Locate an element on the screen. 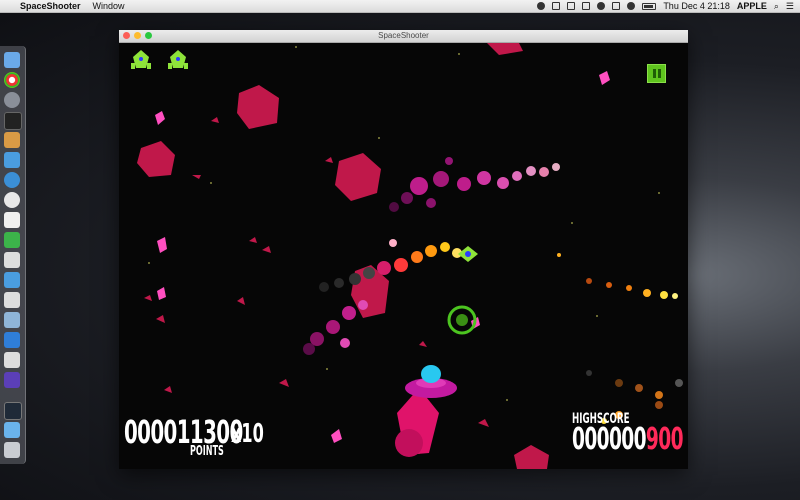 Image resolution: width=800 pixels, height=500 pixels. word-icon is located at coordinates (12, 340).